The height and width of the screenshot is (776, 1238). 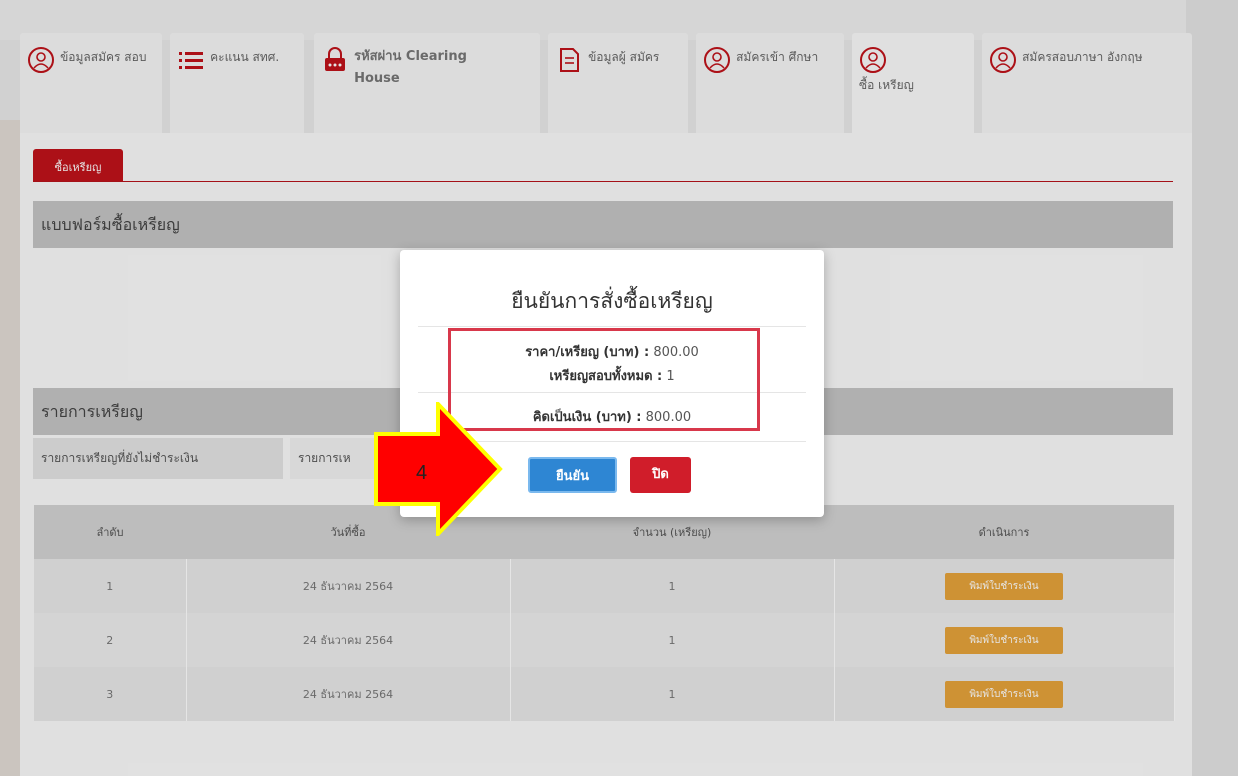 What do you see at coordinates (572, 475) in the screenshot?
I see `confirm-button: ยืนยัน` at bounding box center [572, 475].